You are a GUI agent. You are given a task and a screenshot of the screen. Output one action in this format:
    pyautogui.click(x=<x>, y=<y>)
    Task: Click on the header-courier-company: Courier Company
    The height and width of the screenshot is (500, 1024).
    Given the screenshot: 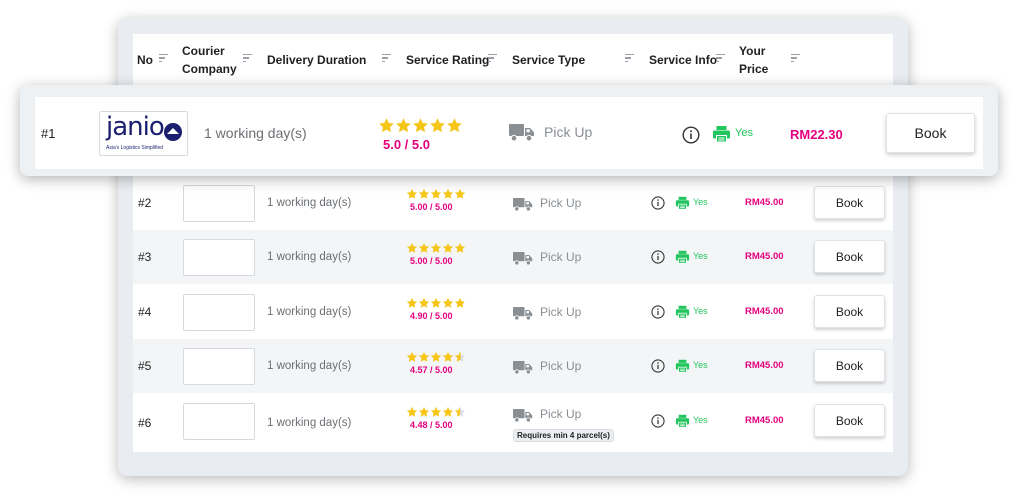 What is the action you would take?
    pyautogui.click(x=209, y=60)
    